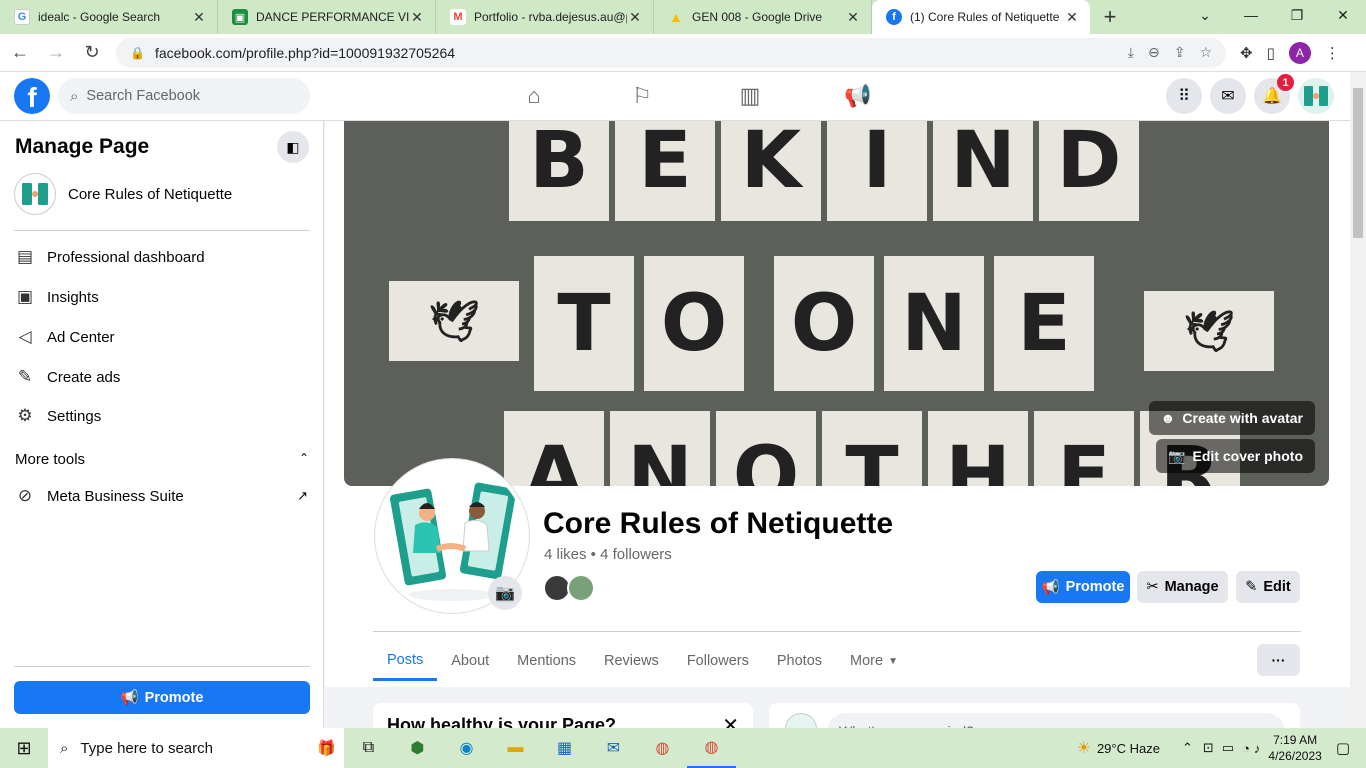 This screenshot has width=1366, height=768. I want to click on browser-tab-drive: ▲ GEN 008 - Google Drive ✕, so click(763, 17).